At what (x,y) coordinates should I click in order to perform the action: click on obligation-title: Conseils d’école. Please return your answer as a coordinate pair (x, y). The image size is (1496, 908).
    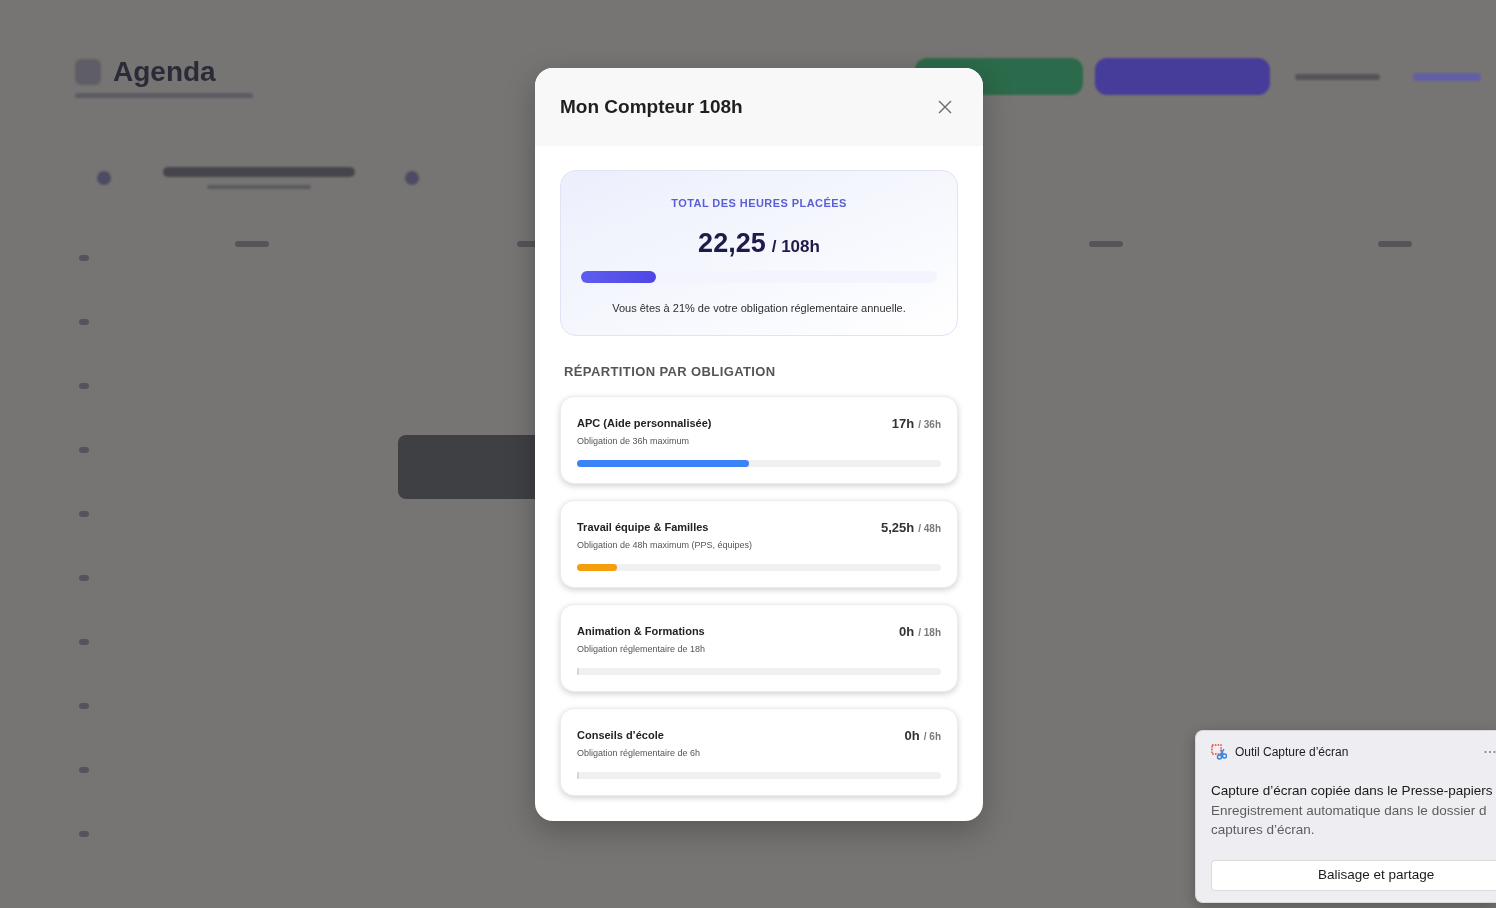
    Looking at the image, I should click on (621, 735).